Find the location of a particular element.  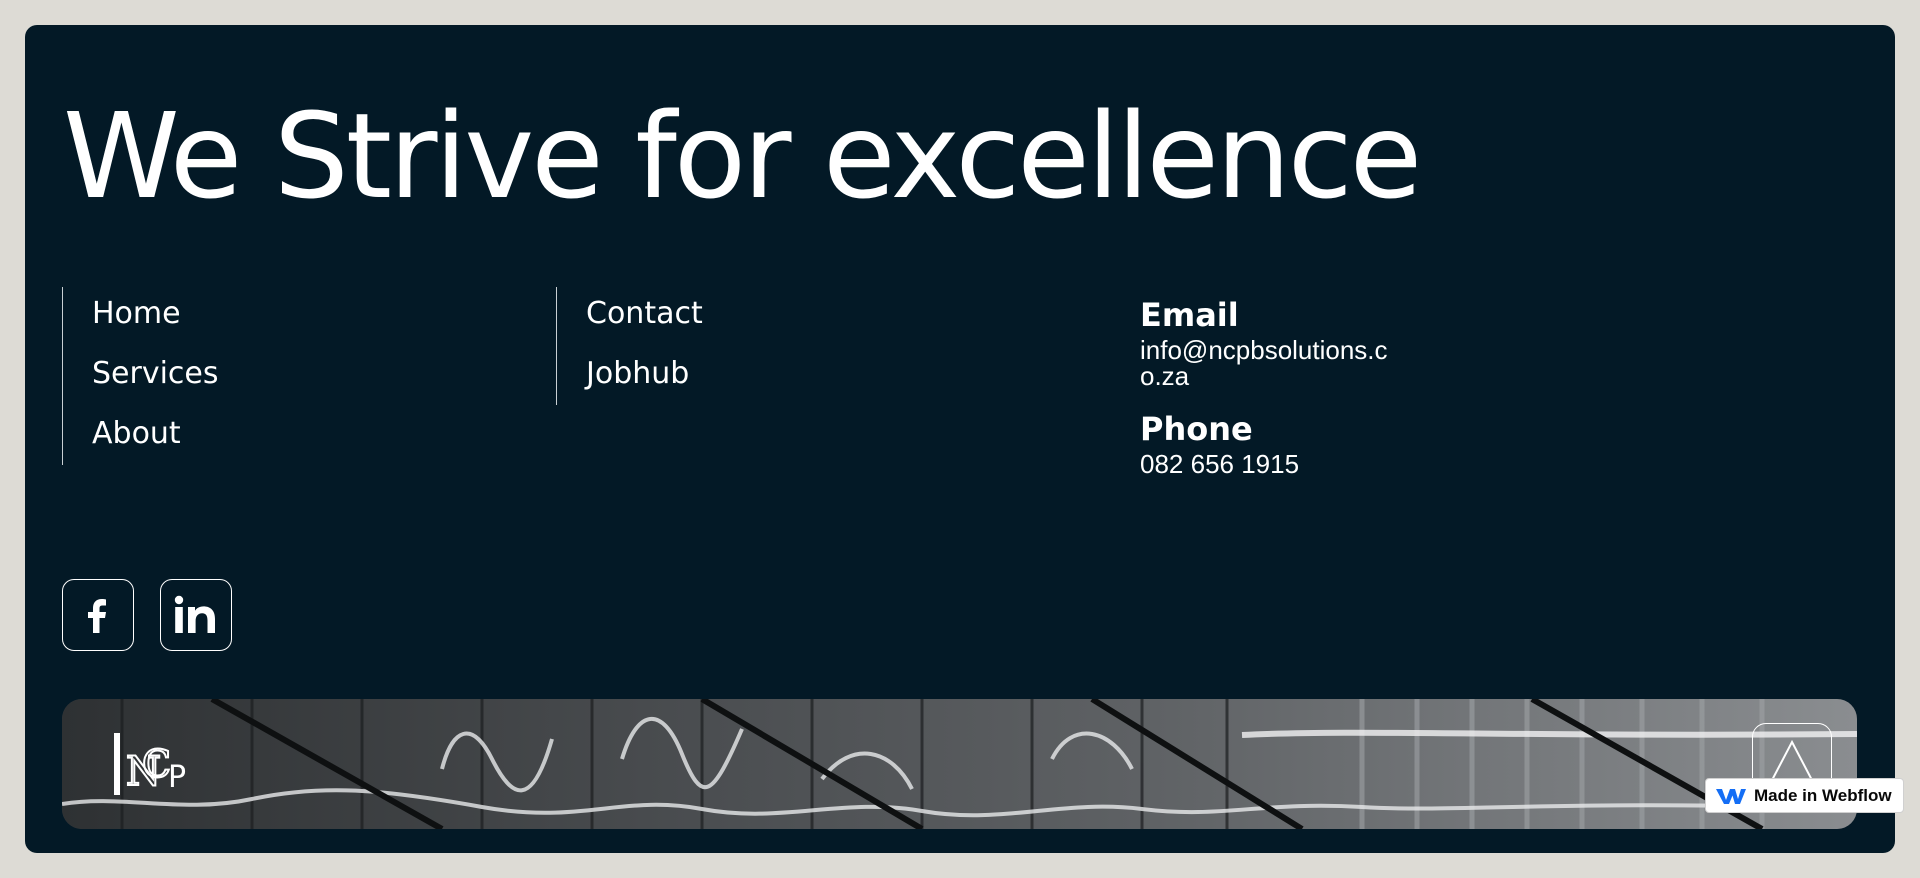

webflow-icon is located at coordinates (1731, 796).